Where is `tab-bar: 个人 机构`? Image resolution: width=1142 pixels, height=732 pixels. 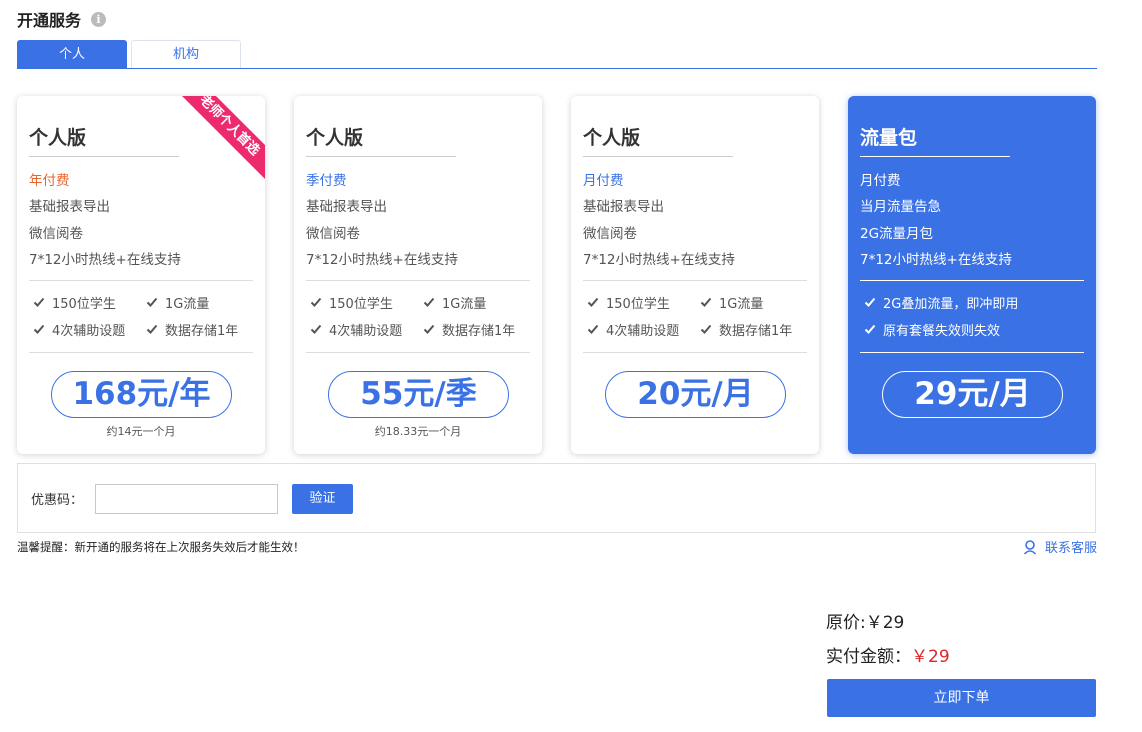 tab-bar: 个人 机构 is located at coordinates (557, 54).